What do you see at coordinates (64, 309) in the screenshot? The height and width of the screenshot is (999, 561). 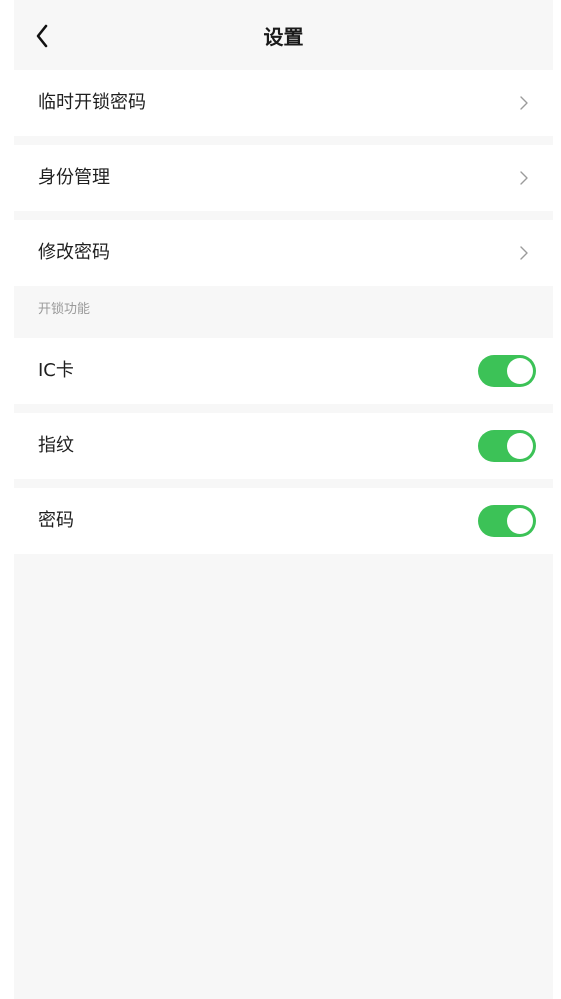 I see `section-title-unlock-functions: 开锁功能` at bounding box center [64, 309].